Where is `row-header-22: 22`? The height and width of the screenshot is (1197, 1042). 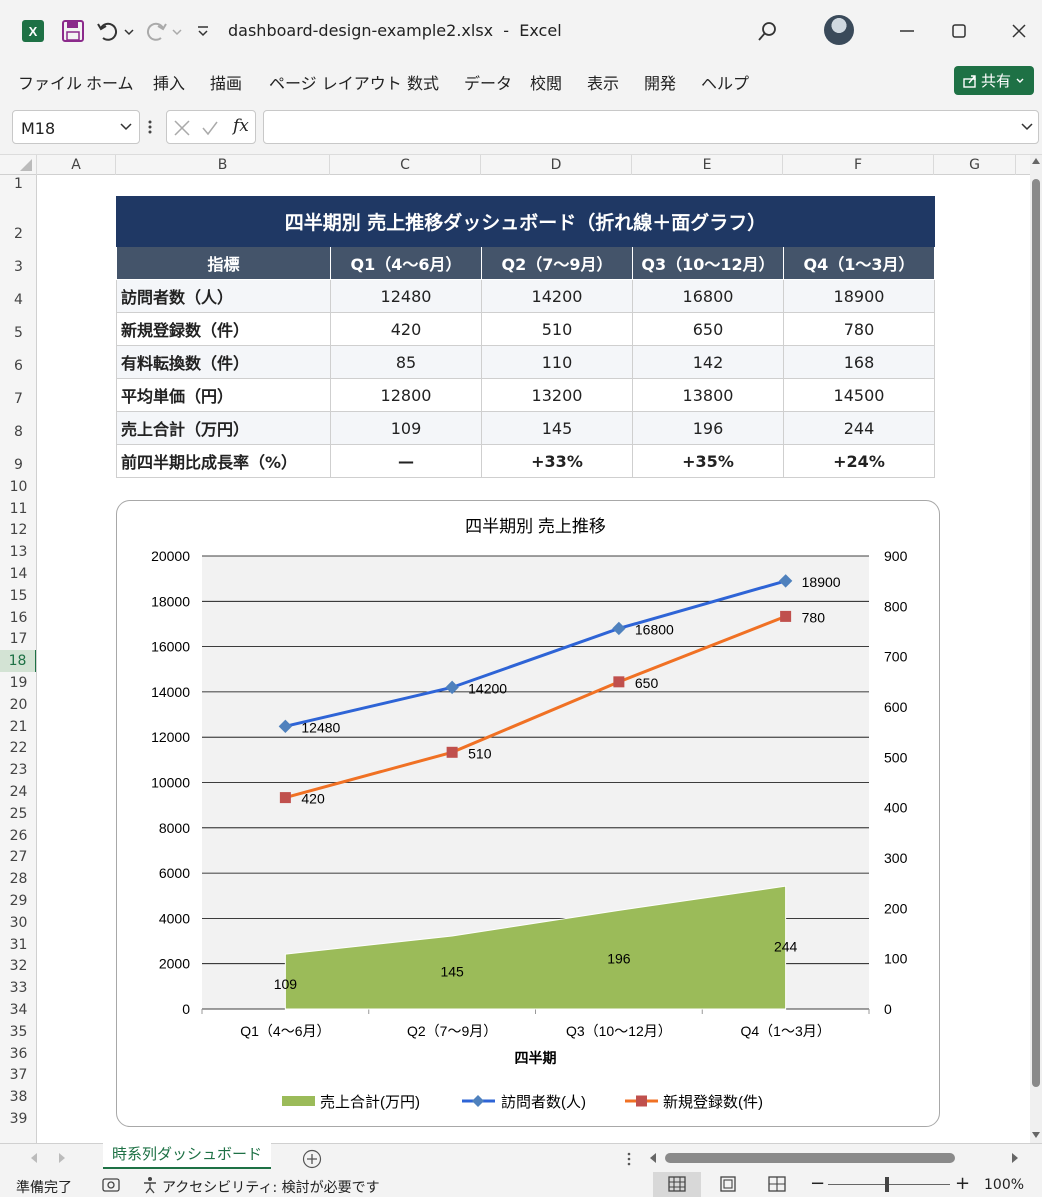 row-header-22: 22 is located at coordinates (18, 749).